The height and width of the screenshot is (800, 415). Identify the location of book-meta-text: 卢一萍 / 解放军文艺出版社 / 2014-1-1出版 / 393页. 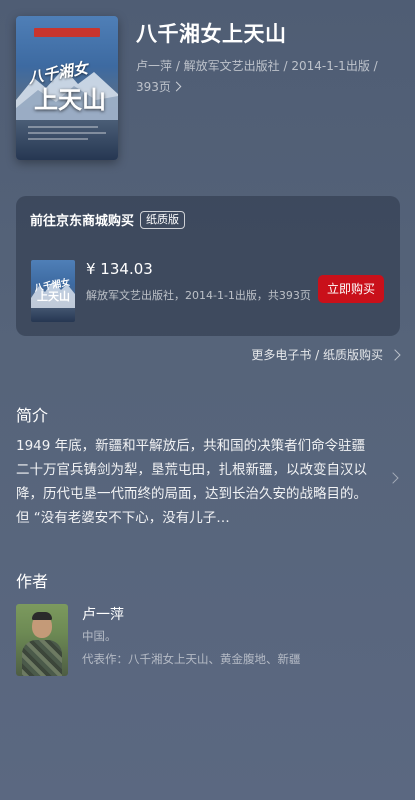
(257, 76).